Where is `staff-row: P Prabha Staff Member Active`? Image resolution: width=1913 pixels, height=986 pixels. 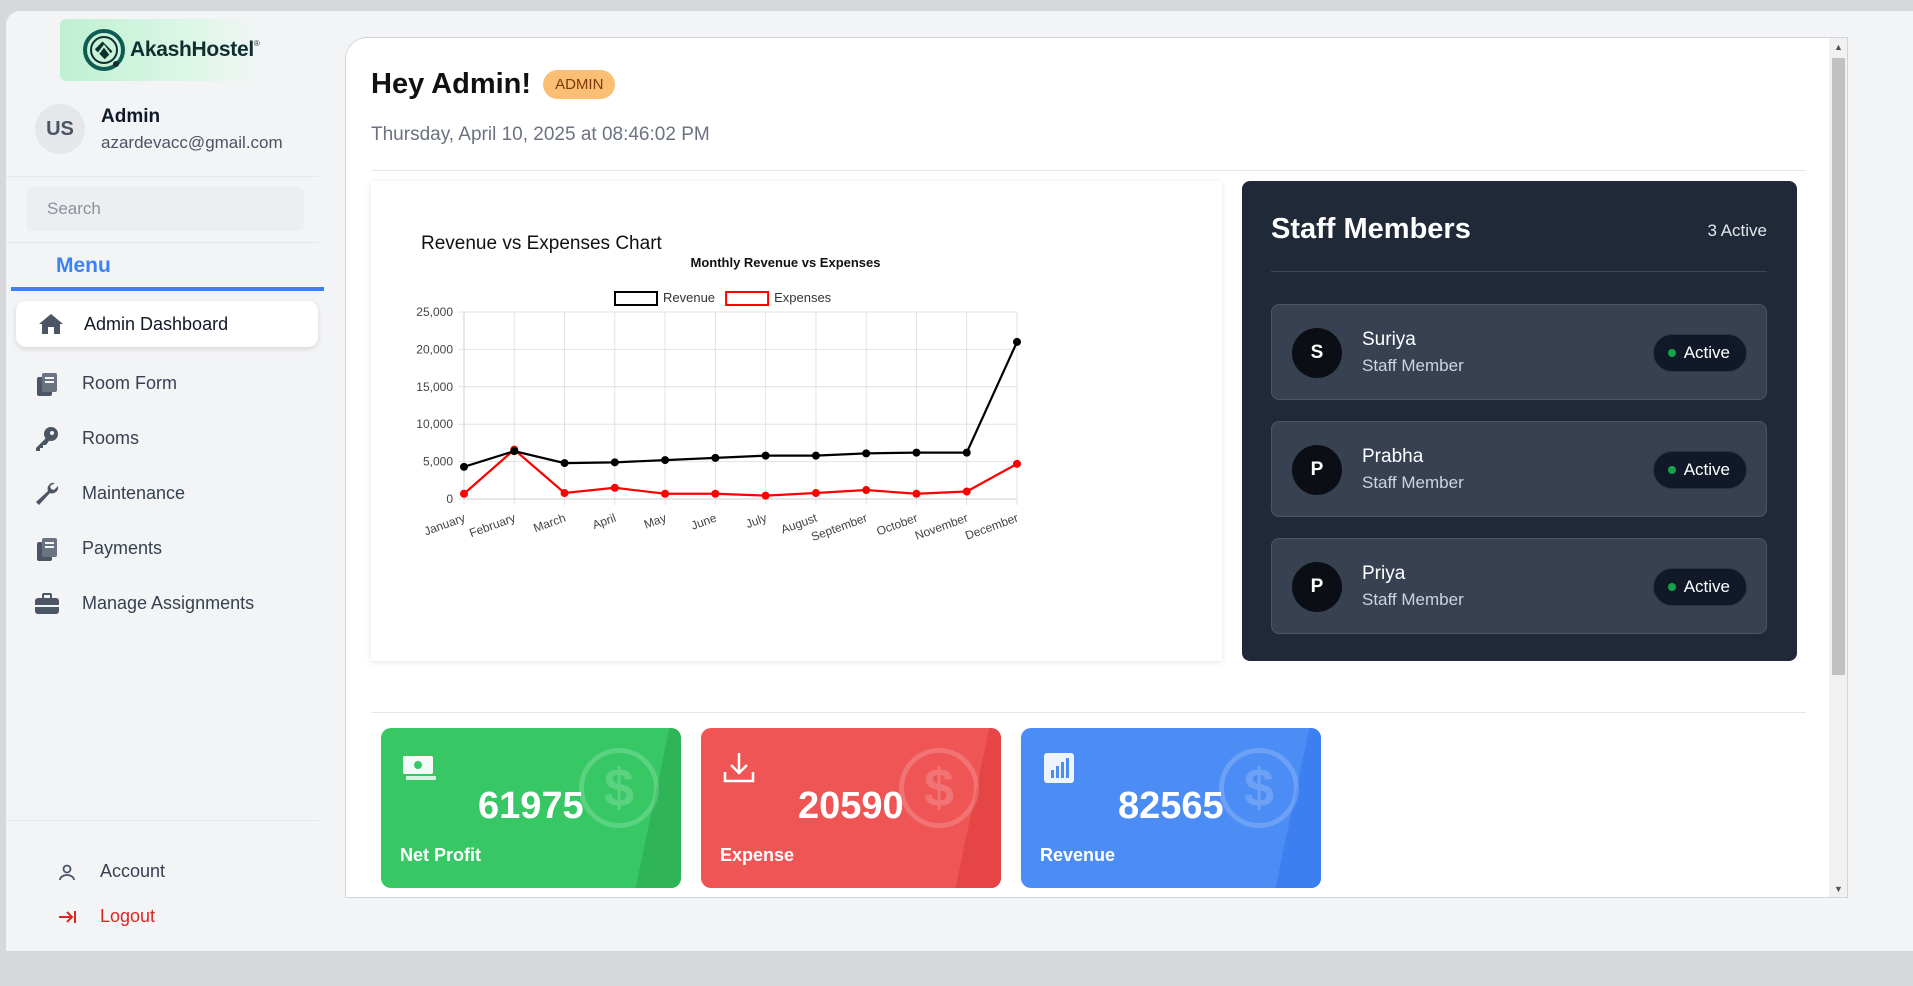
staff-row: P Prabha Staff Member Active is located at coordinates (1519, 469).